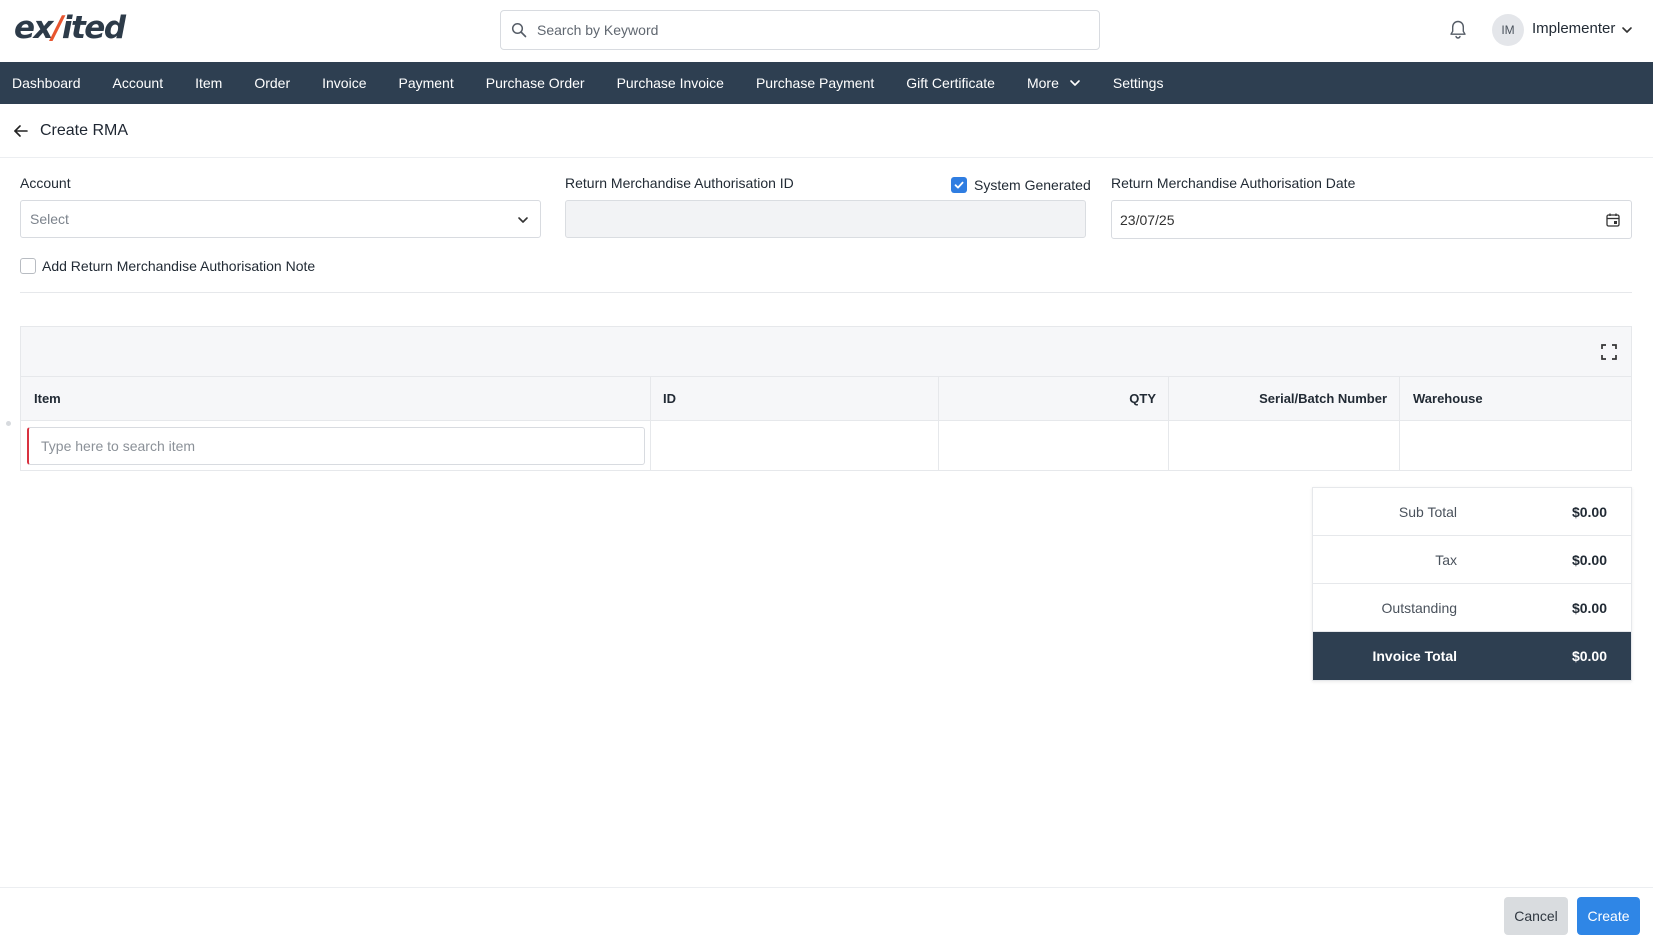 The width and height of the screenshot is (1653, 939). What do you see at coordinates (1536, 916) in the screenshot?
I see `cancel-button: Cancel` at bounding box center [1536, 916].